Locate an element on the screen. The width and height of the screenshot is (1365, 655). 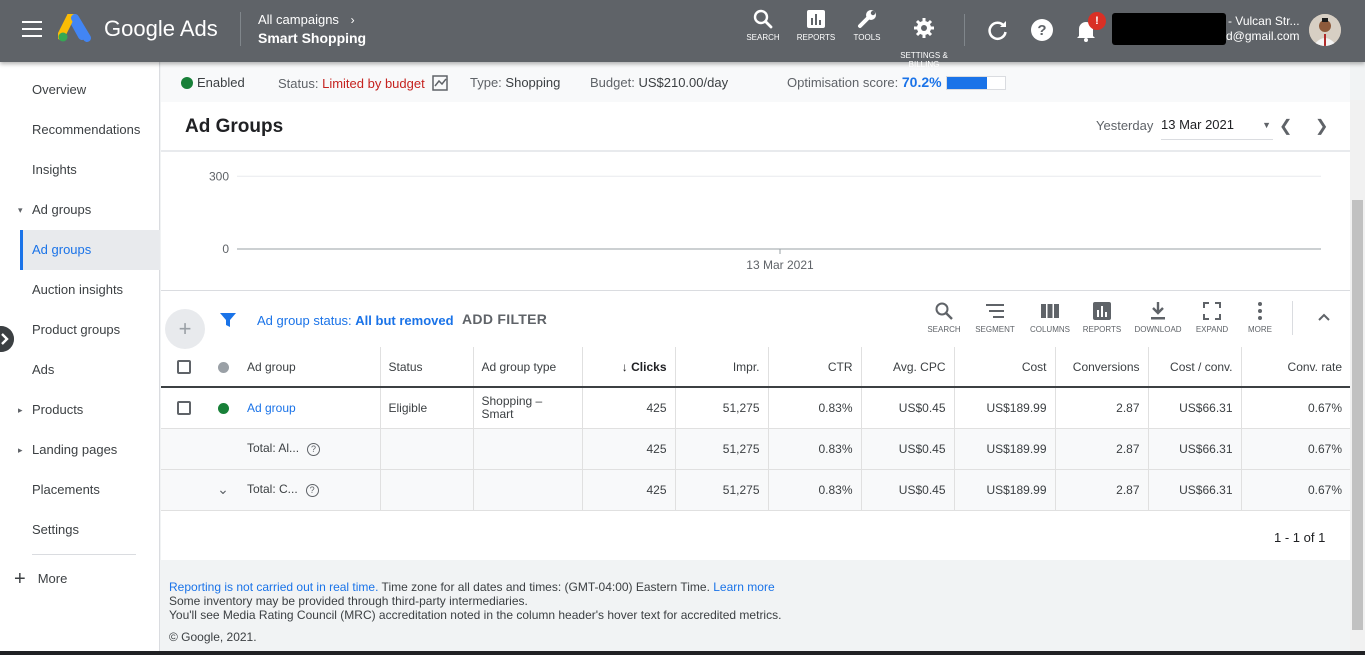
column-header-cost-per-conv: Cost / conv. is located at coordinates (1194, 367).